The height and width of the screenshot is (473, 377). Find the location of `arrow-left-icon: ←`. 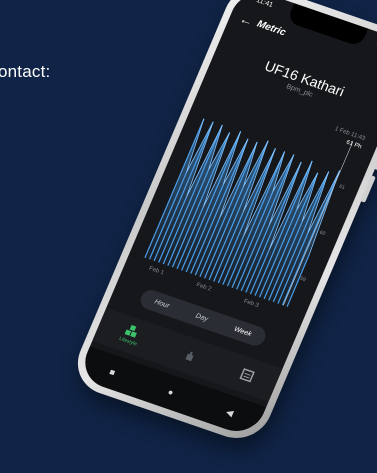

arrow-left-icon: ← is located at coordinates (246, 20).